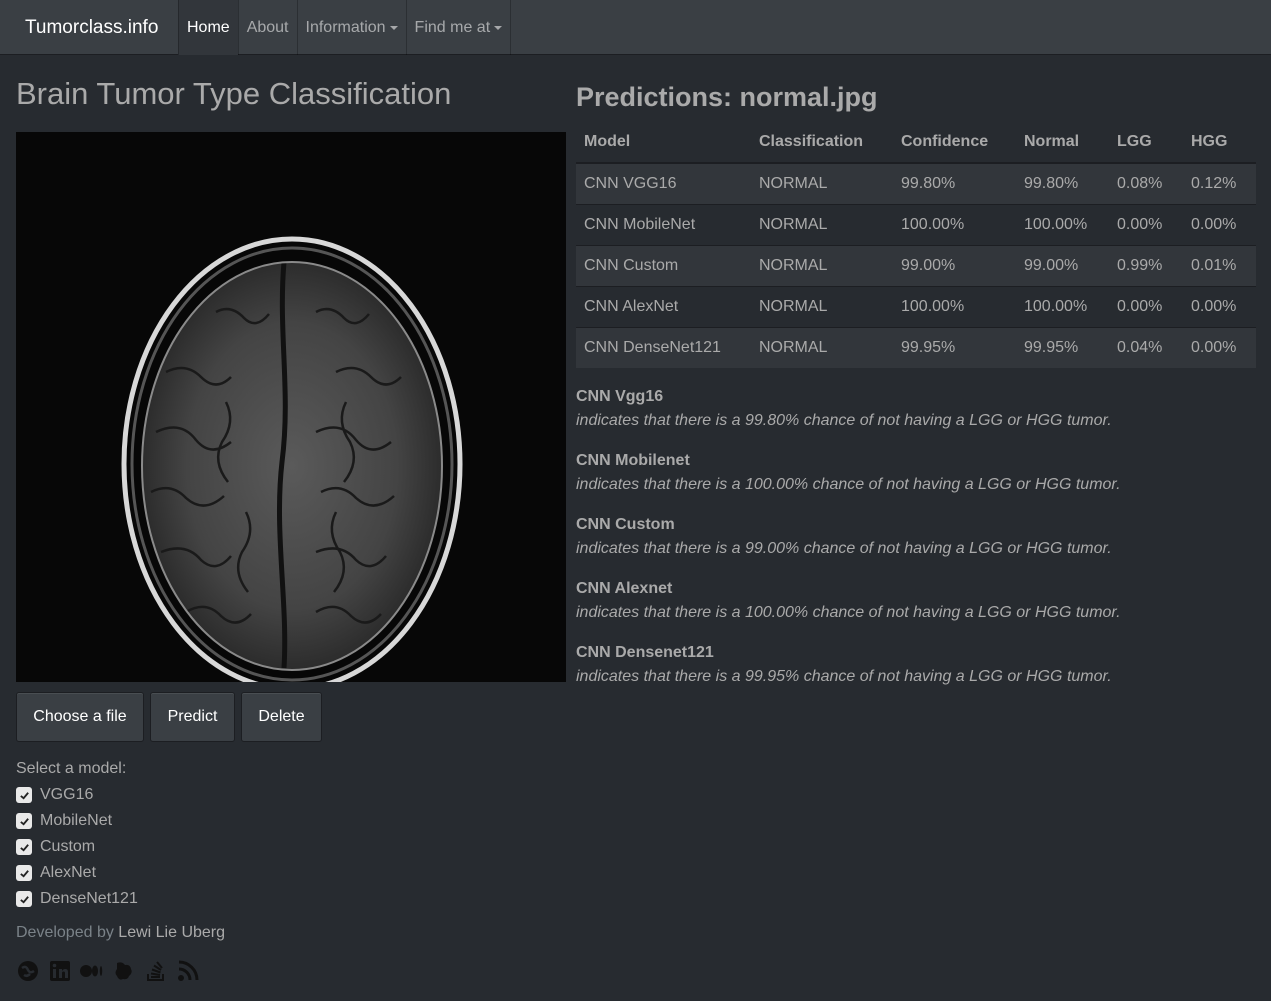 This screenshot has width=1271, height=1001. Describe the element at coordinates (68, 846) in the screenshot. I see `model-checkbox-label: Custom` at that location.